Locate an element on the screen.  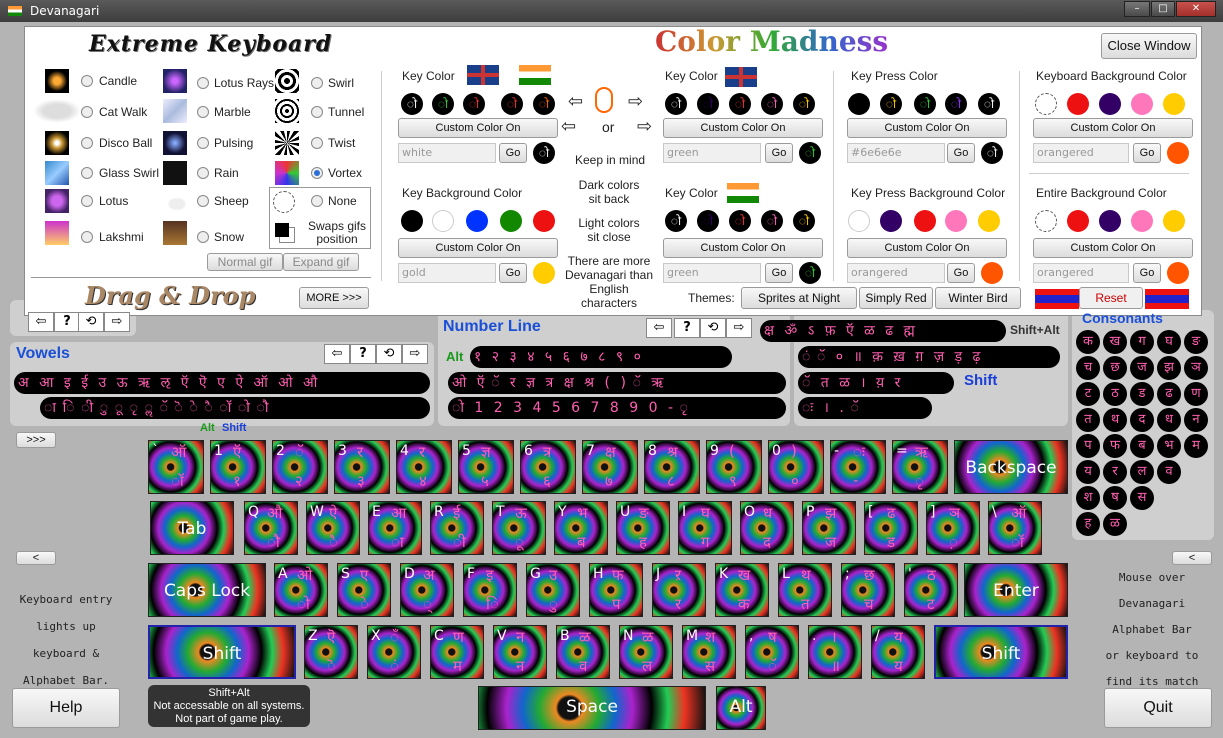
key-color3-go-button: Go is located at coordinates (779, 273).